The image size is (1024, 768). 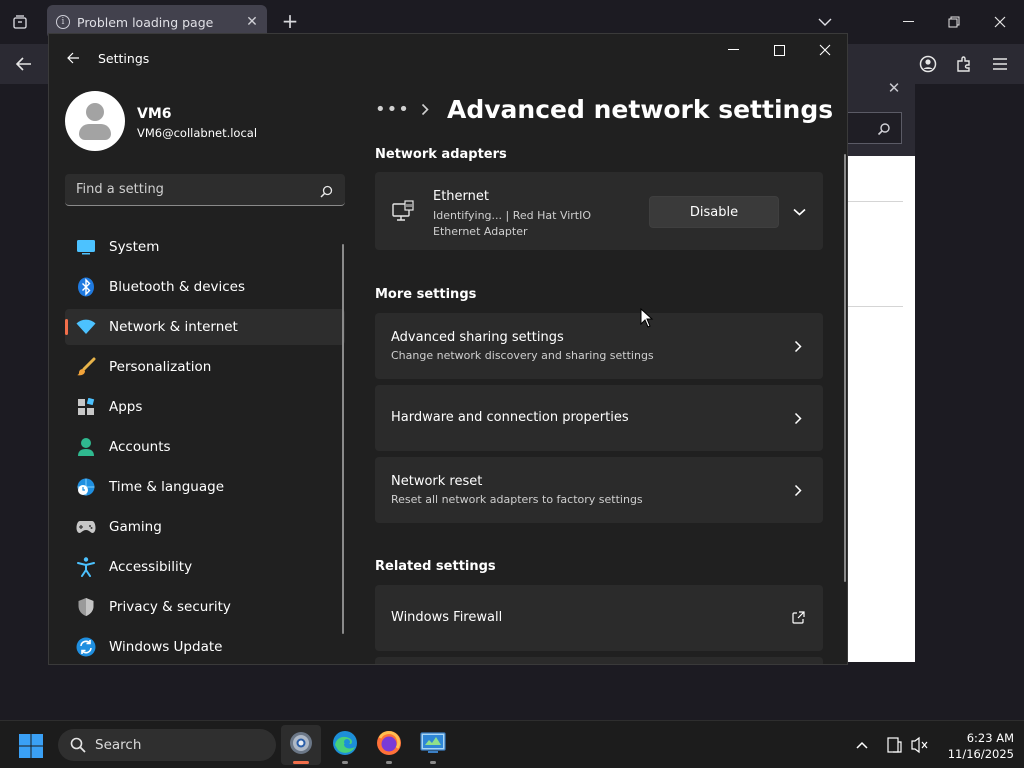 I want to click on browser-minimize-icon, so click(x=908, y=22).